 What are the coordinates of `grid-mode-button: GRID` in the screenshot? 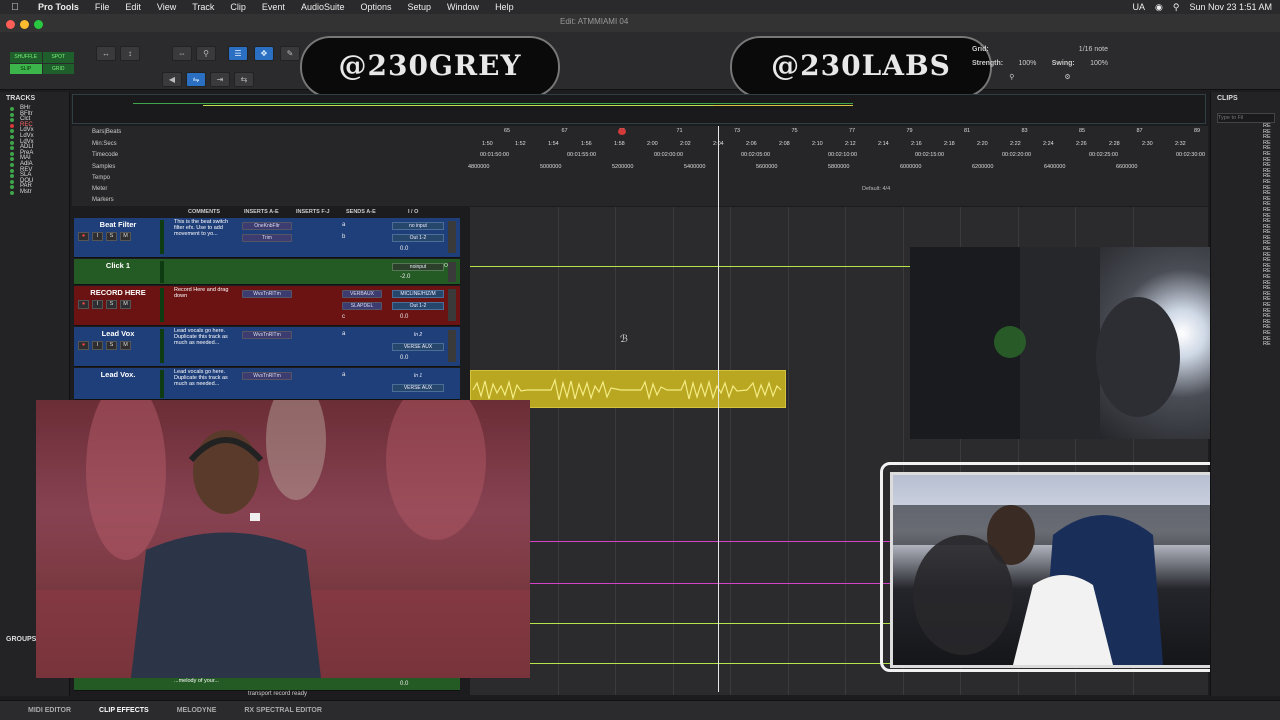 It's located at (58, 68).